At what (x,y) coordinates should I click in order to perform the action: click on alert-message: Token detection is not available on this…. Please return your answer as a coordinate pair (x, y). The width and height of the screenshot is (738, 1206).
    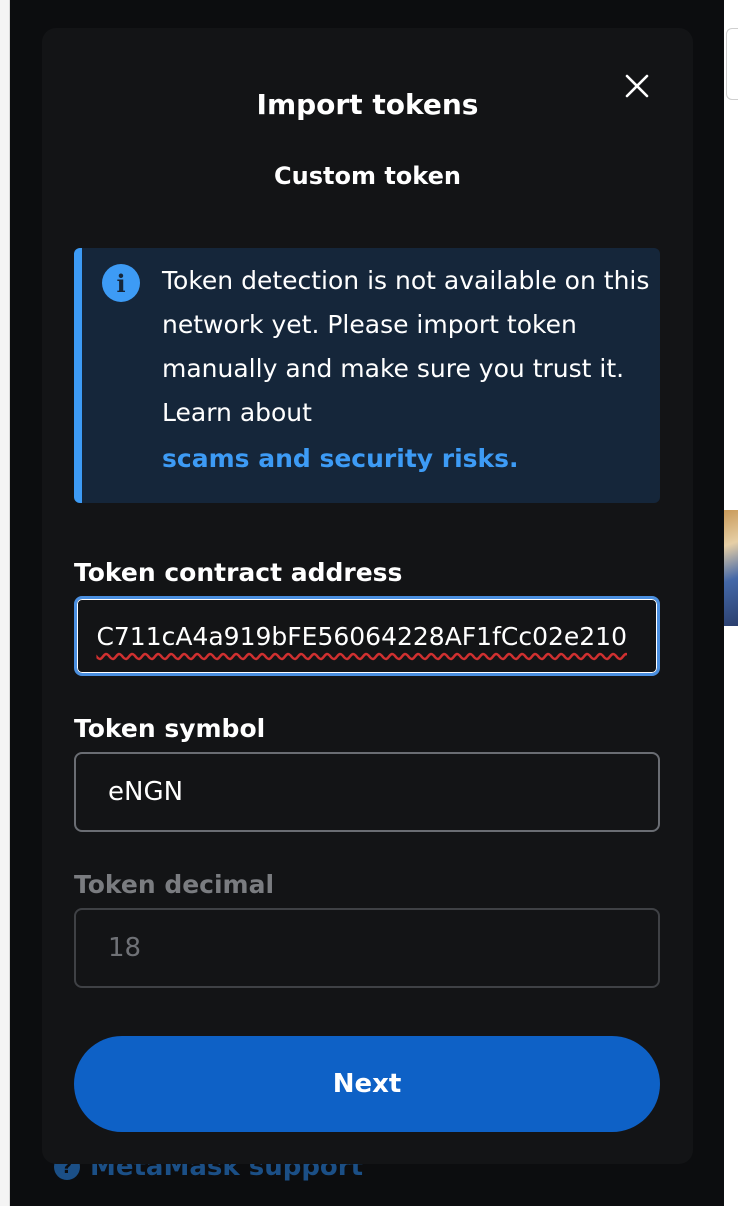
    Looking at the image, I should click on (407, 370).